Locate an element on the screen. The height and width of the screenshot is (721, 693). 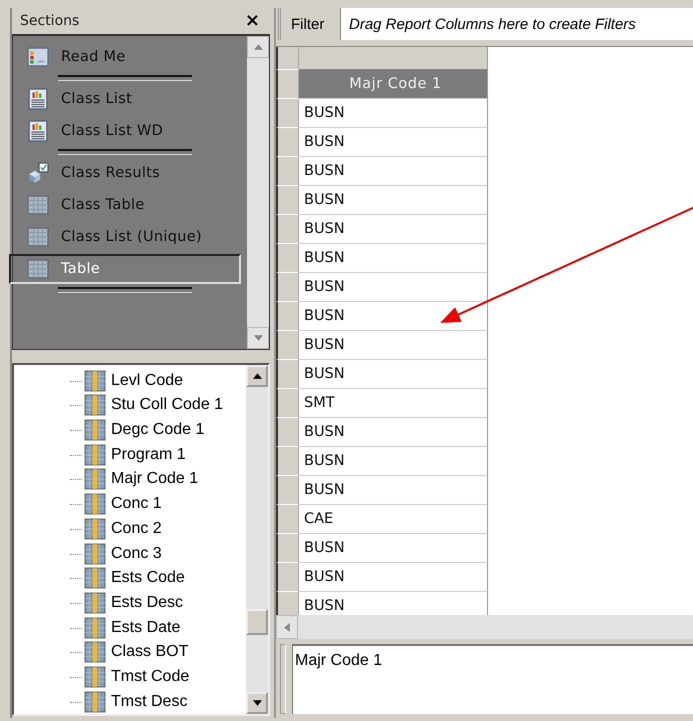
tree-item: Degc Code 1 is located at coordinates (159, 430).